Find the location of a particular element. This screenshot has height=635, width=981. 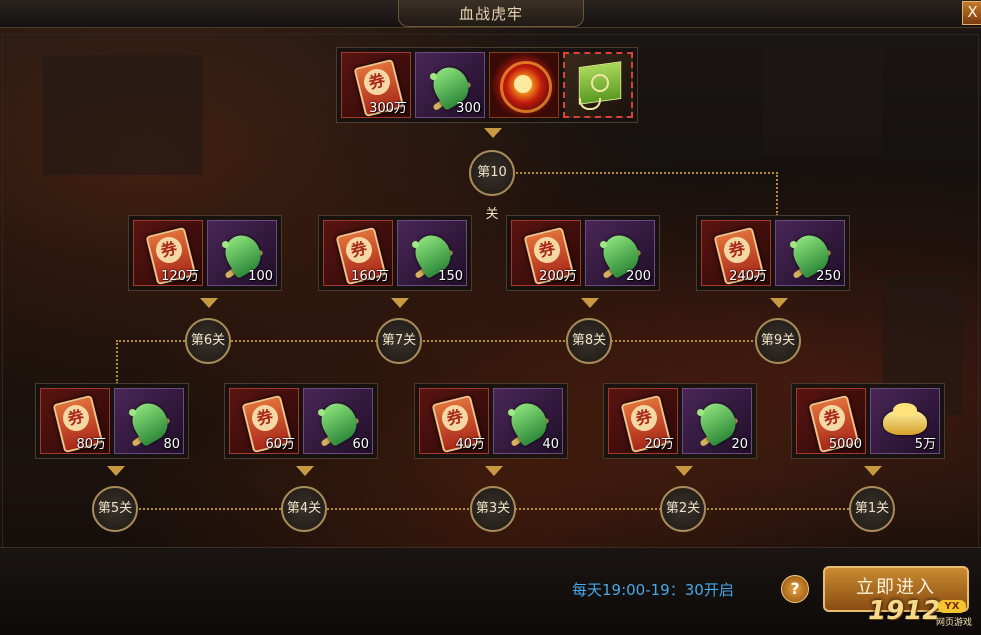

coupon-ticket-icon: 券 200万 is located at coordinates (546, 253).